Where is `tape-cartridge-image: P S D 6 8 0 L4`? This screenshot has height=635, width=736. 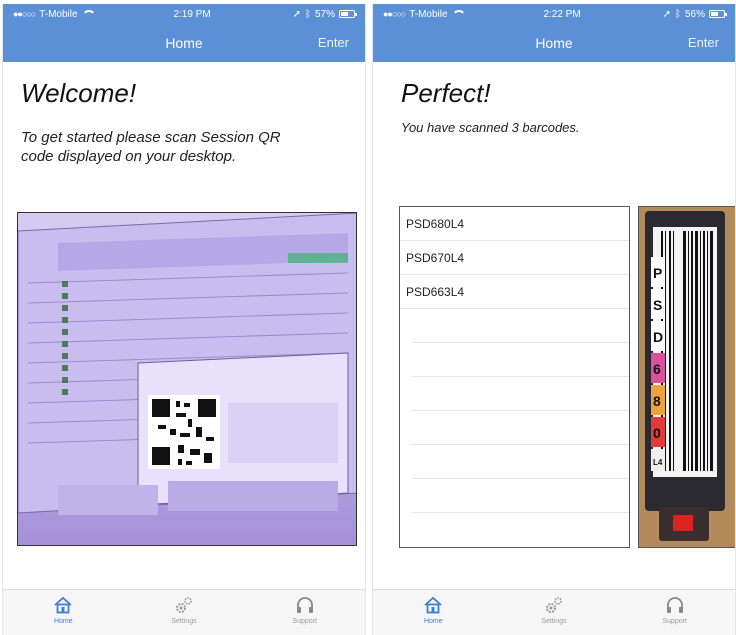
tape-cartridge-image: P S D 6 8 0 L4 is located at coordinates (687, 377).